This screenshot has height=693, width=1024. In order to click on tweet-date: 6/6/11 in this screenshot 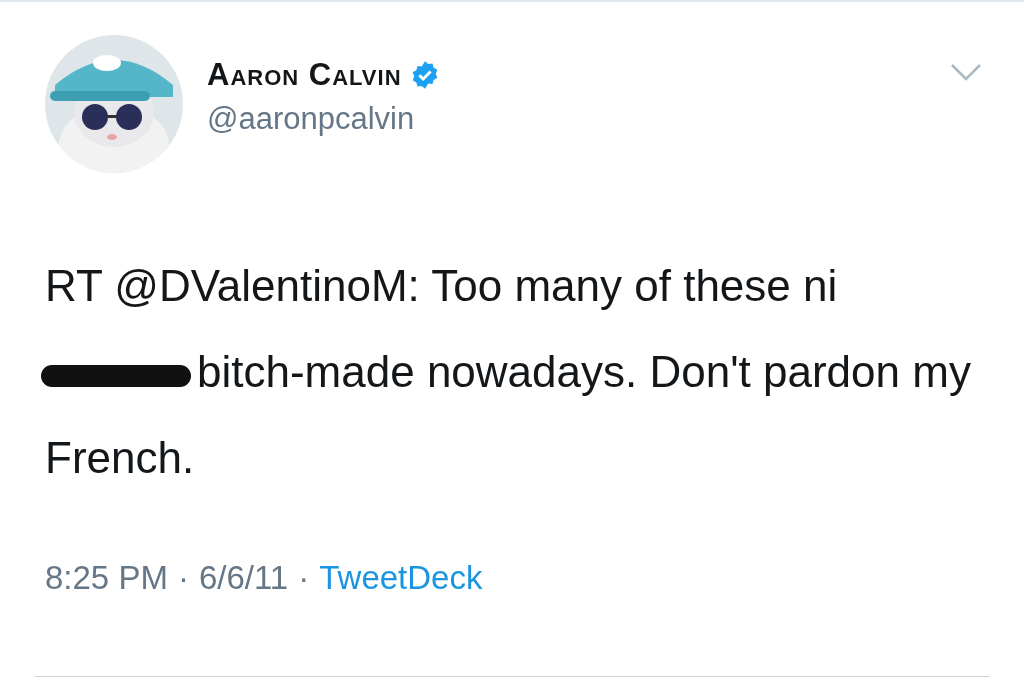, I will do `click(243, 578)`.